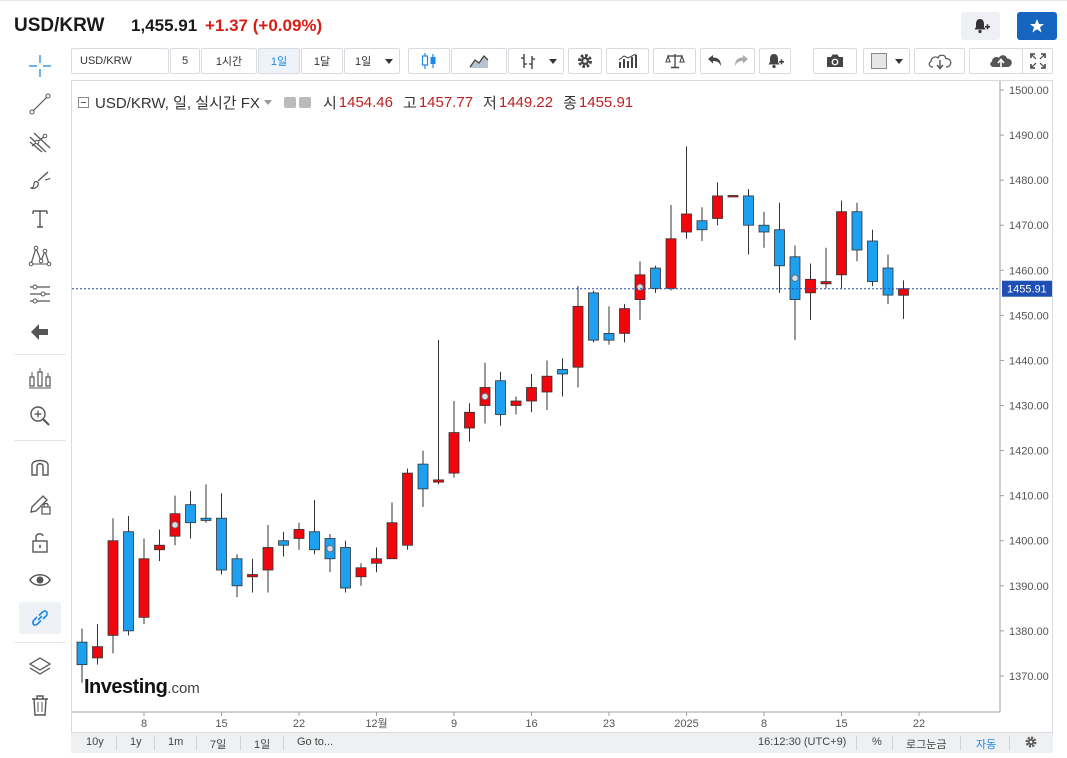 The height and width of the screenshot is (758, 1067). Describe the element at coordinates (1029, 587) in the screenshot. I see `y-tick-label: 1390.00` at that location.